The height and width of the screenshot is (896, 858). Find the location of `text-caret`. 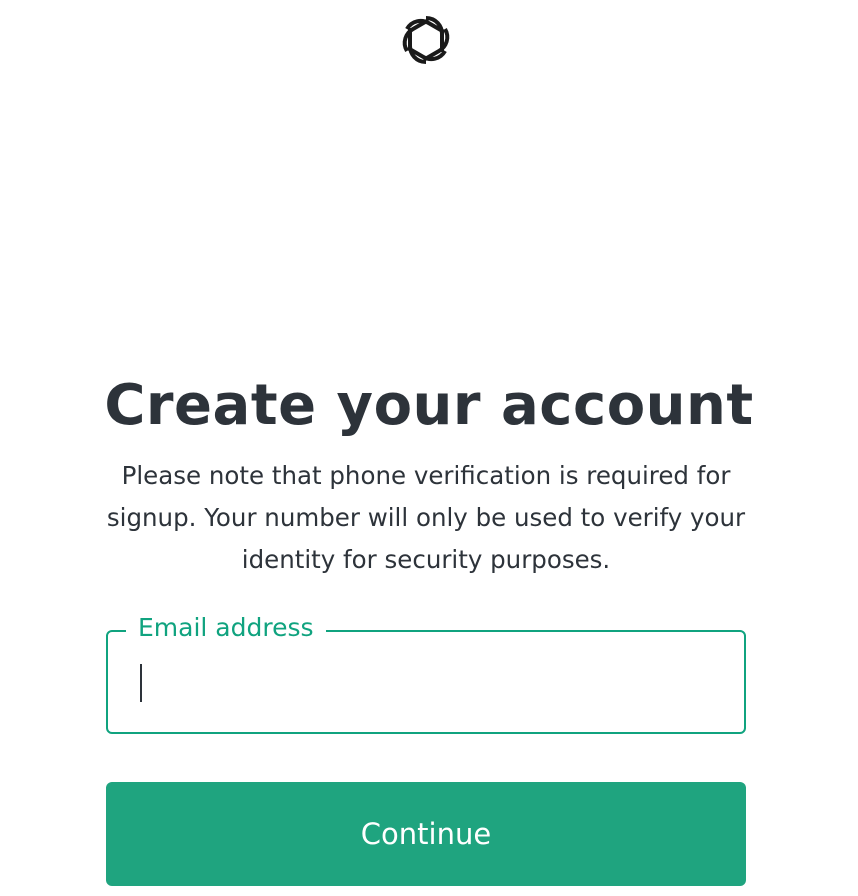

text-caret is located at coordinates (141, 683).